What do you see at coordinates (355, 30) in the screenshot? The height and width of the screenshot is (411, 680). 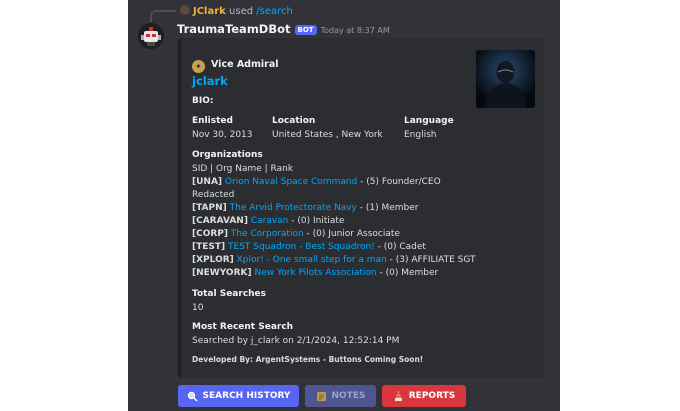 I see `message-timestamp: Today at 8:37 AM` at bounding box center [355, 30].